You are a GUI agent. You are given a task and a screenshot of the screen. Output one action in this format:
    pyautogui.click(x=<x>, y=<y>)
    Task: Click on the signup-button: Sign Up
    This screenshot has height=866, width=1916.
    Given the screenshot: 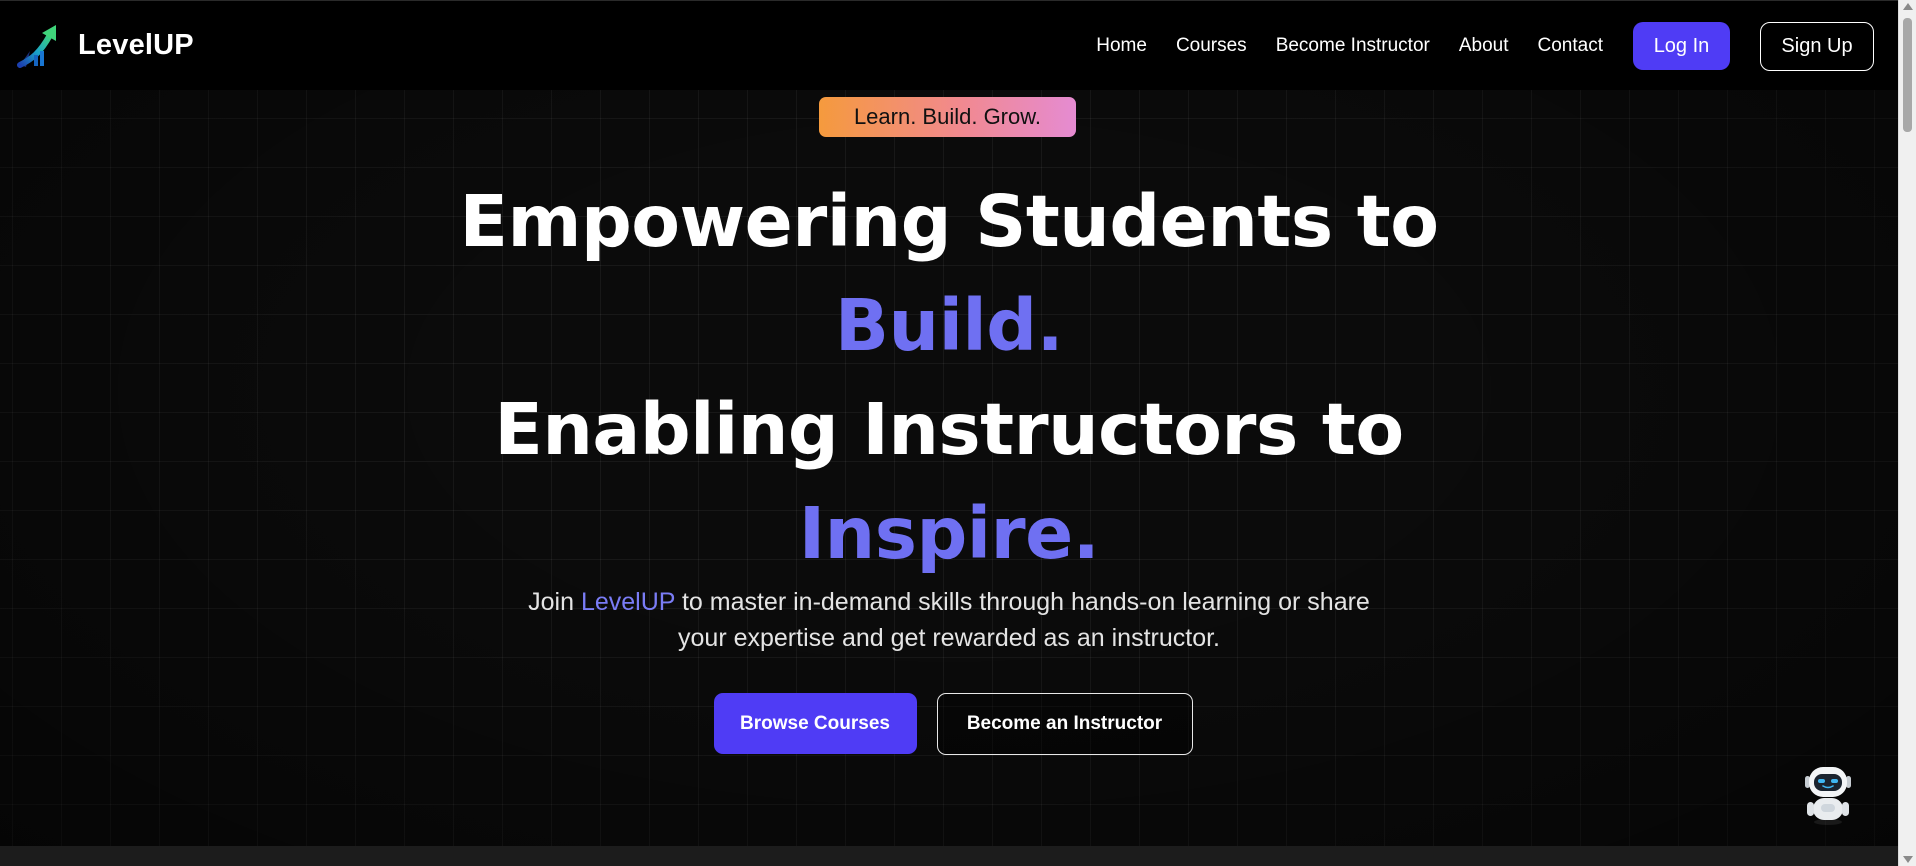 What is the action you would take?
    pyautogui.click(x=1817, y=46)
    